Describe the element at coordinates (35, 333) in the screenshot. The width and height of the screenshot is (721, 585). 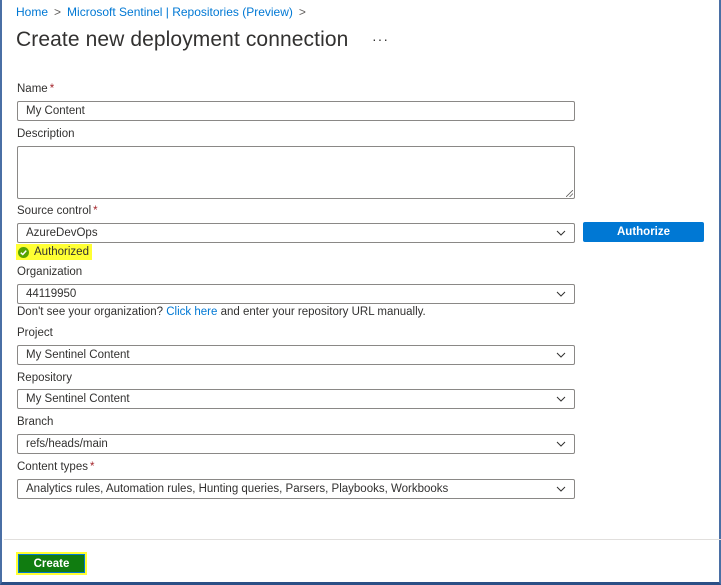
I see `project-label: Project` at that location.